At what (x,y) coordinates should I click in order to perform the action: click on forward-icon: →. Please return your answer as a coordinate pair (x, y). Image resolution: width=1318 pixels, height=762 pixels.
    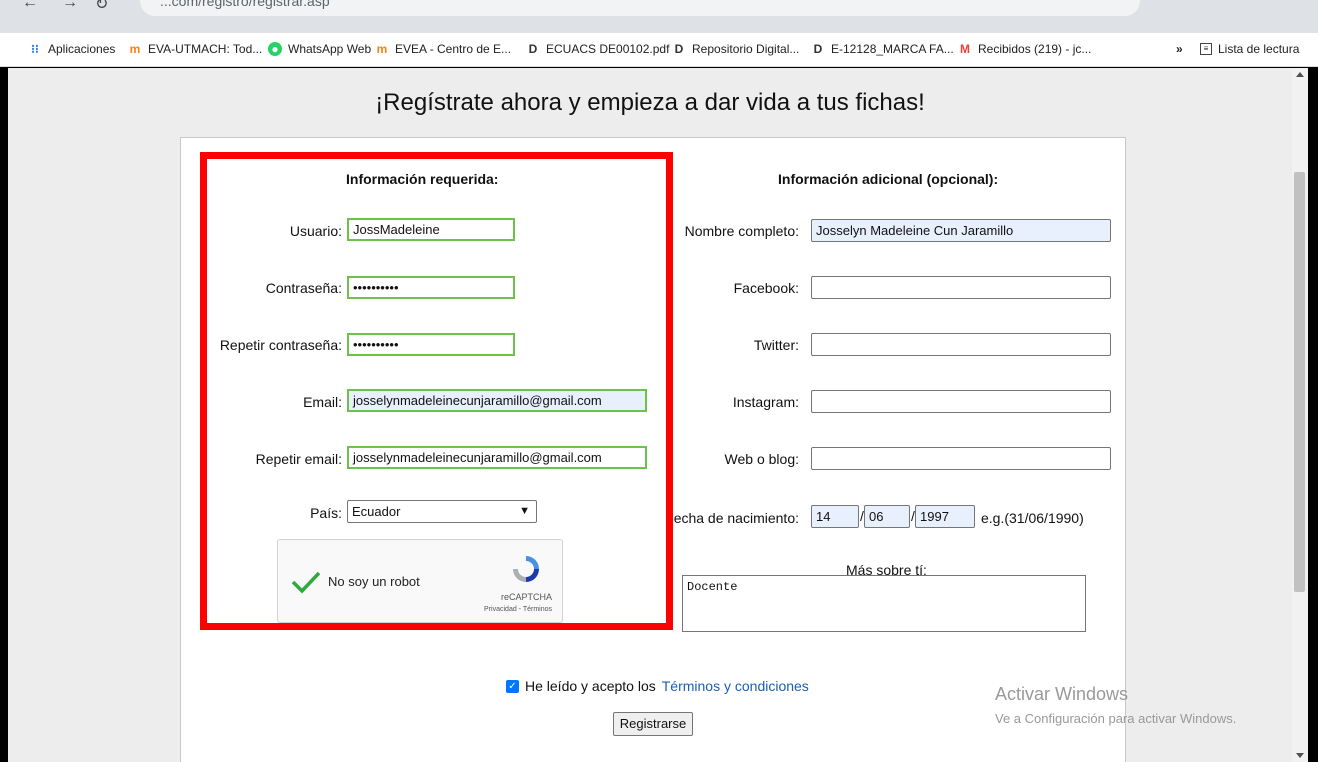
    Looking at the image, I should click on (70, 6).